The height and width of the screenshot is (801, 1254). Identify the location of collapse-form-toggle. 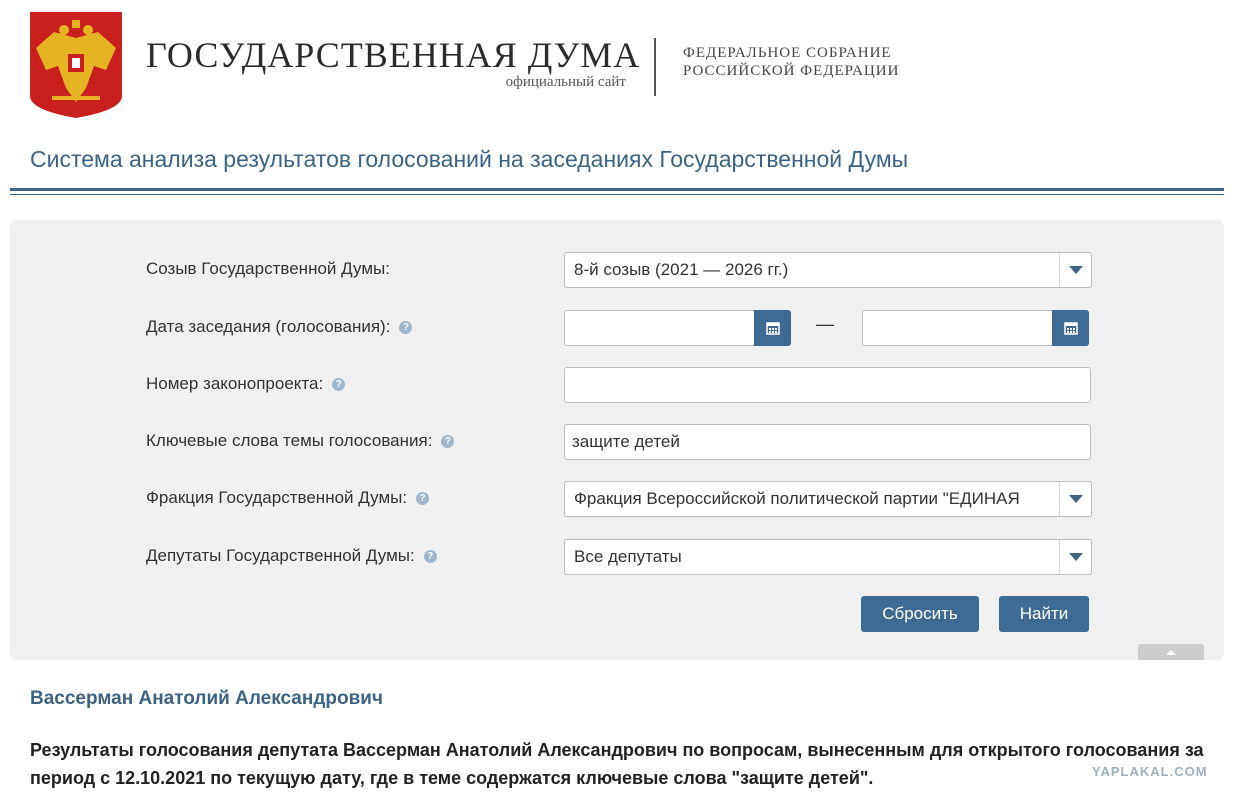
(1171, 652).